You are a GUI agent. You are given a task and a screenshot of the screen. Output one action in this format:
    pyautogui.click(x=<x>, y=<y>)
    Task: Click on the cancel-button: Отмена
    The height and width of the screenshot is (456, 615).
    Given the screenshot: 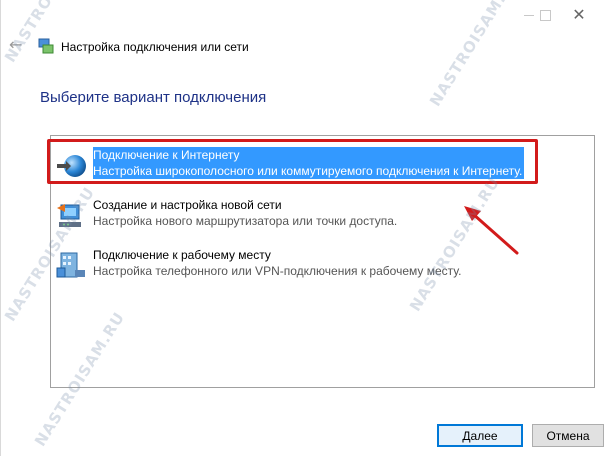 What is the action you would take?
    pyautogui.click(x=568, y=435)
    